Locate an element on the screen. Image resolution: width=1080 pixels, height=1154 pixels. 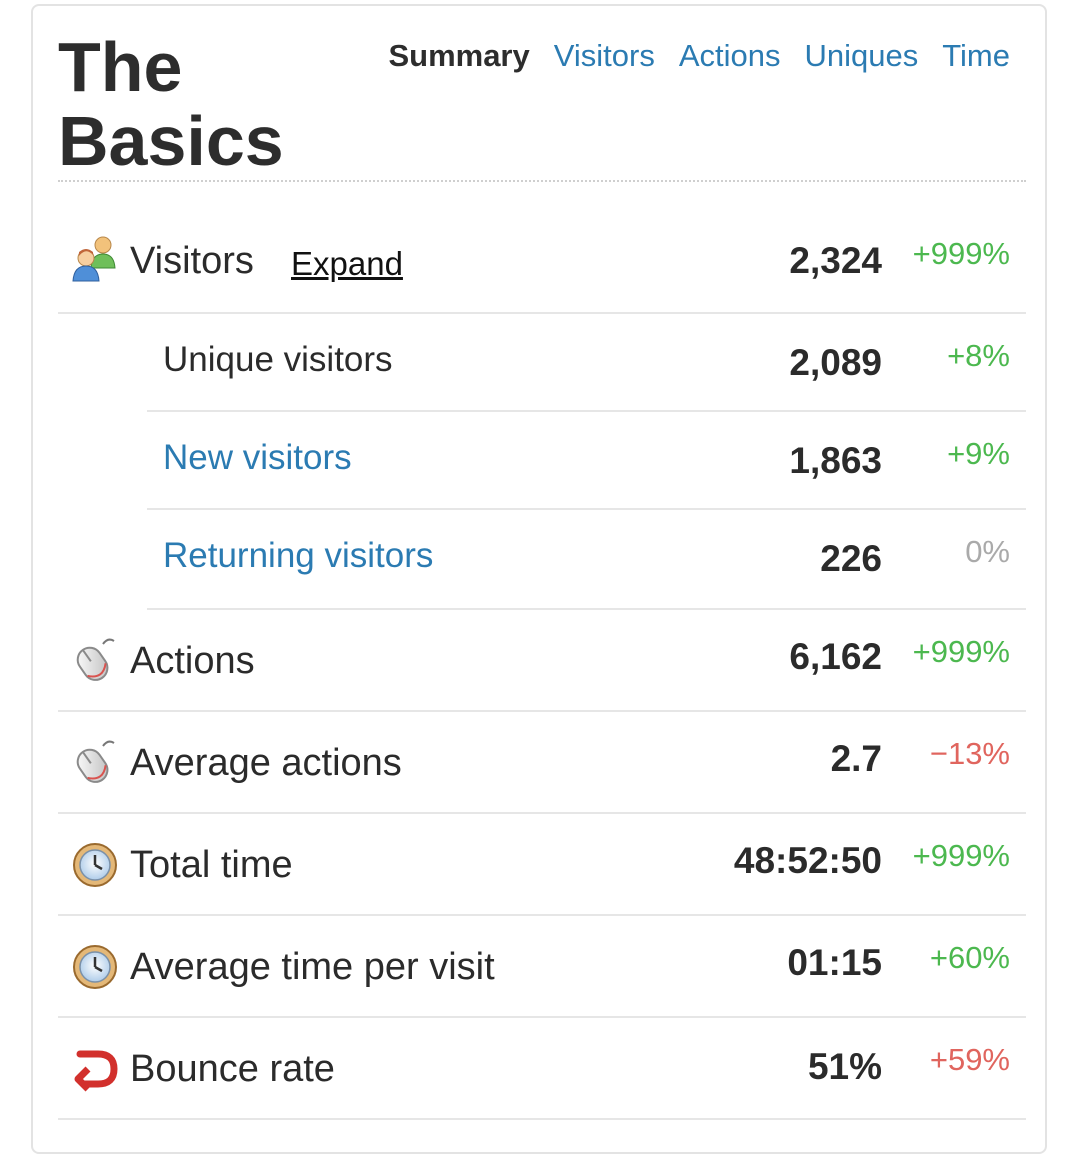
stat-label: Total time is located at coordinates (211, 865).